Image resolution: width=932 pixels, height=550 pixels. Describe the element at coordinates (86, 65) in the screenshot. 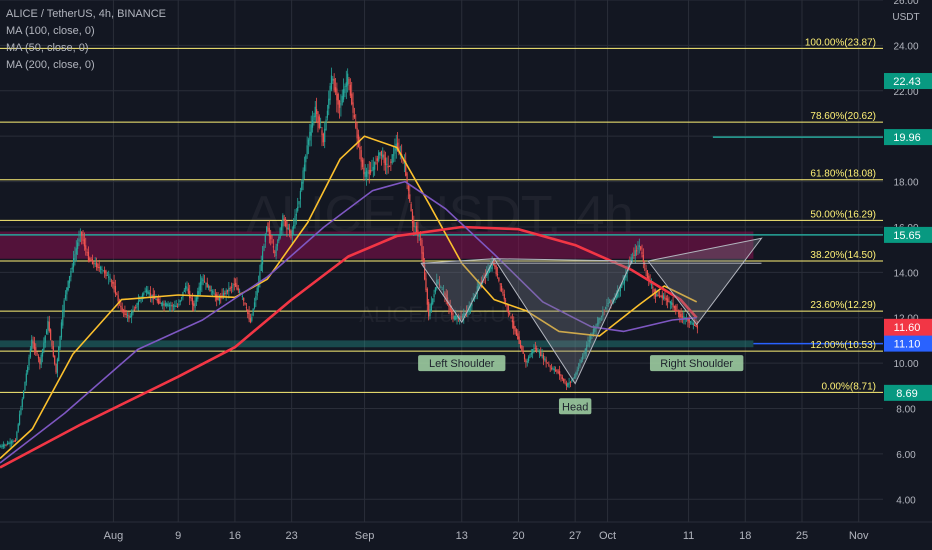

I see `indicator-ma200: MA (200, close, 0)` at that location.